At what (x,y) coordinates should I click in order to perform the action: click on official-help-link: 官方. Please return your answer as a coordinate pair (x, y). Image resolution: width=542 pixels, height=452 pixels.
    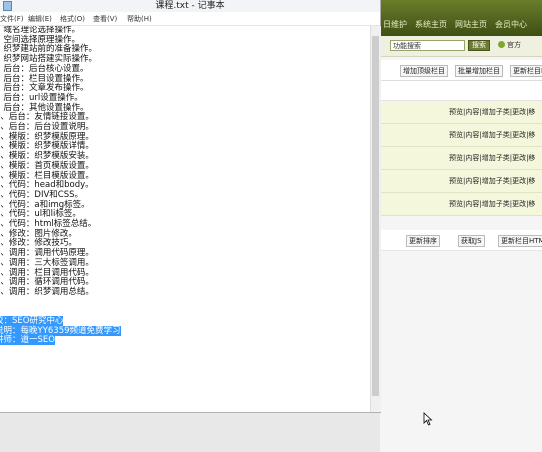
    Looking at the image, I should click on (509, 45).